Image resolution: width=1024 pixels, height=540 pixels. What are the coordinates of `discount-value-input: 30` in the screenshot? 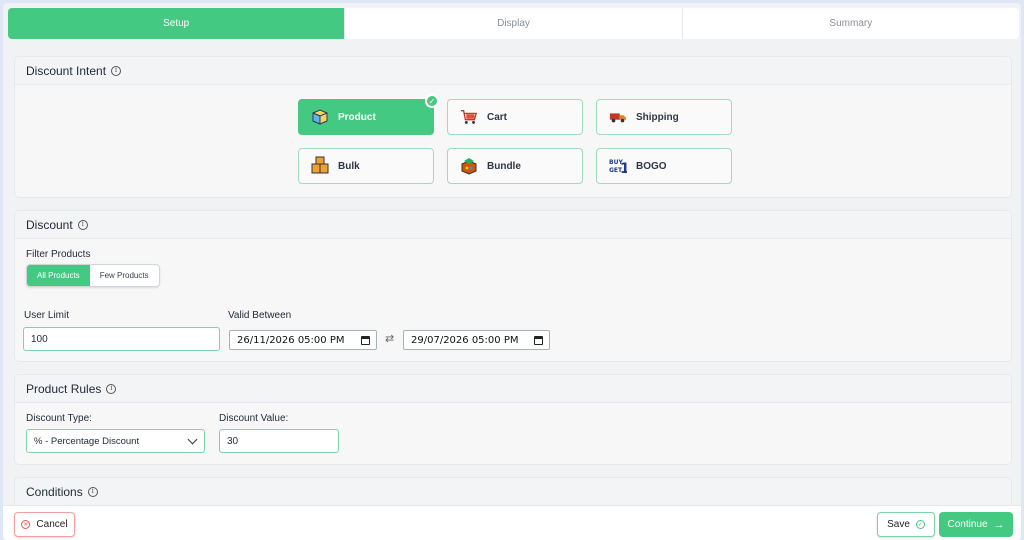 It's located at (279, 441).